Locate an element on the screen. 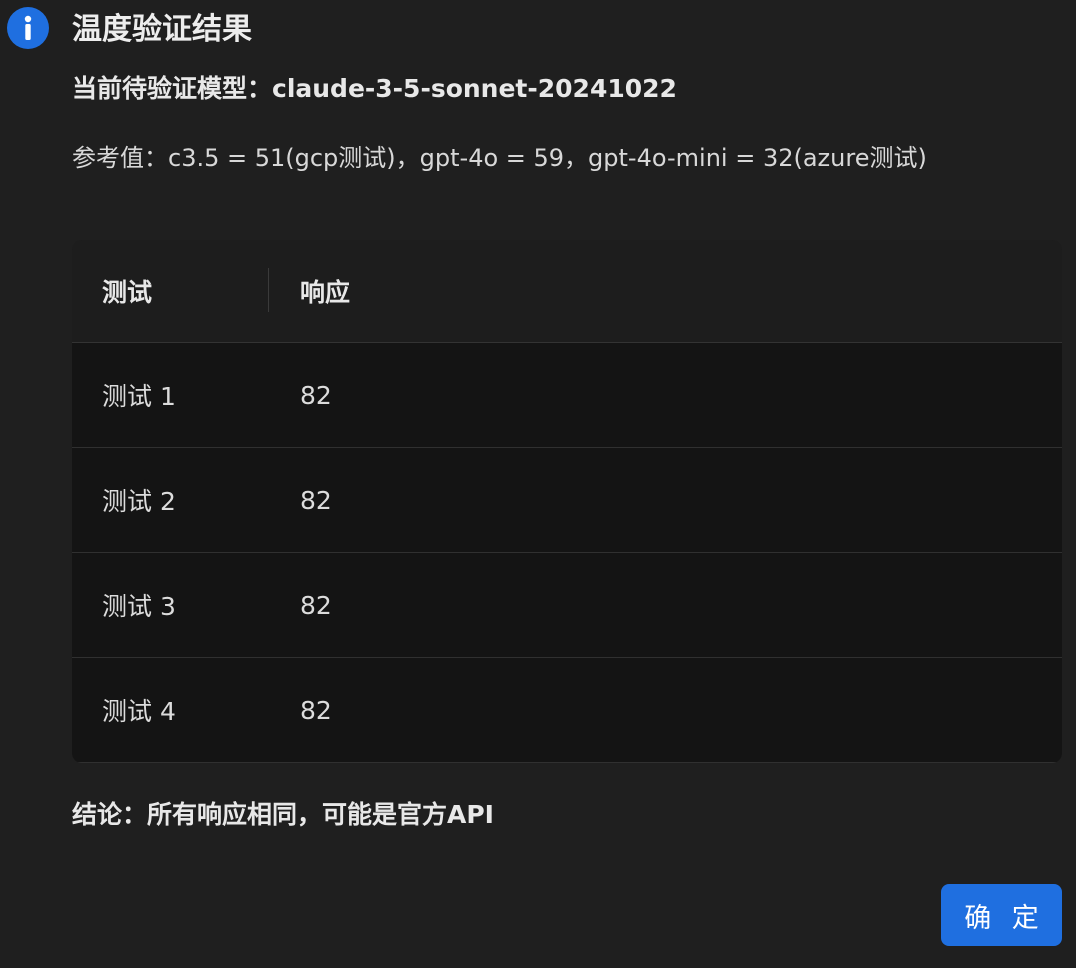 This screenshot has height=968, width=1076. table-row: 测试 1 82 is located at coordinates (567, 395).